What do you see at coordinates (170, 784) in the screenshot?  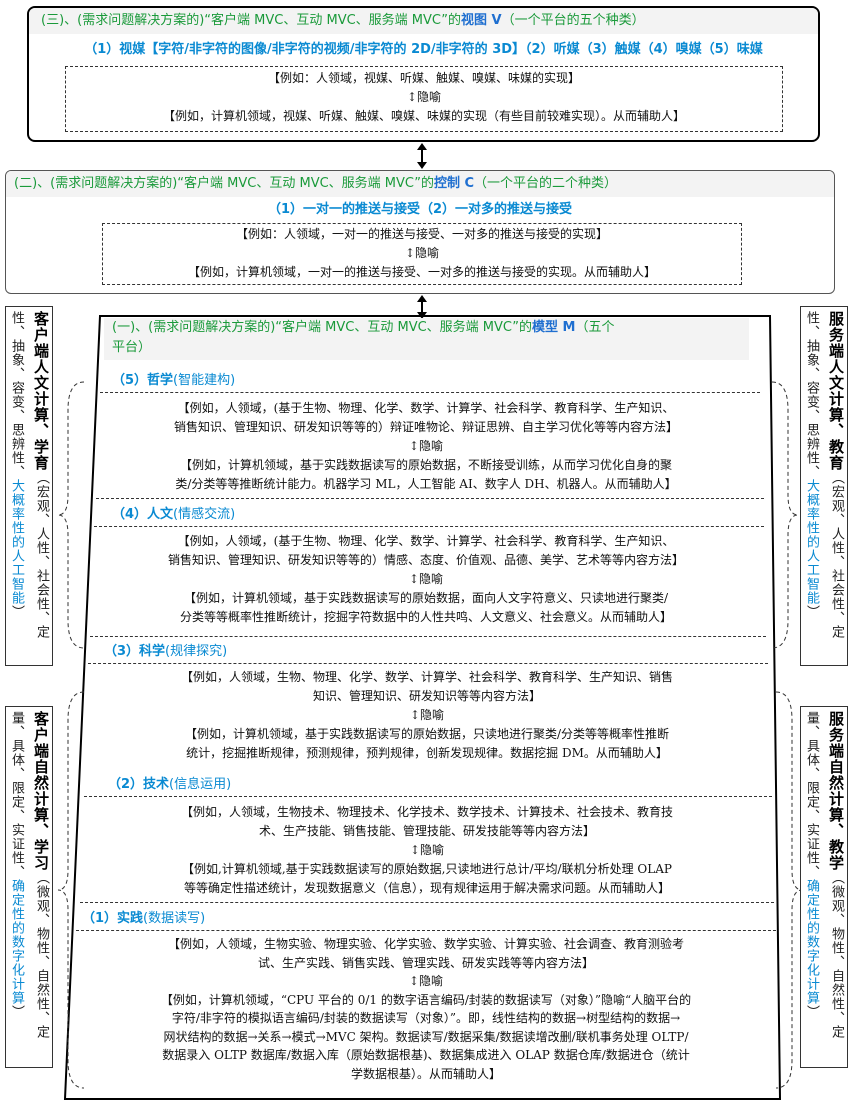 I see `section-technology-title: （2）技术(信息运用)` at bounding box center [170, 784].